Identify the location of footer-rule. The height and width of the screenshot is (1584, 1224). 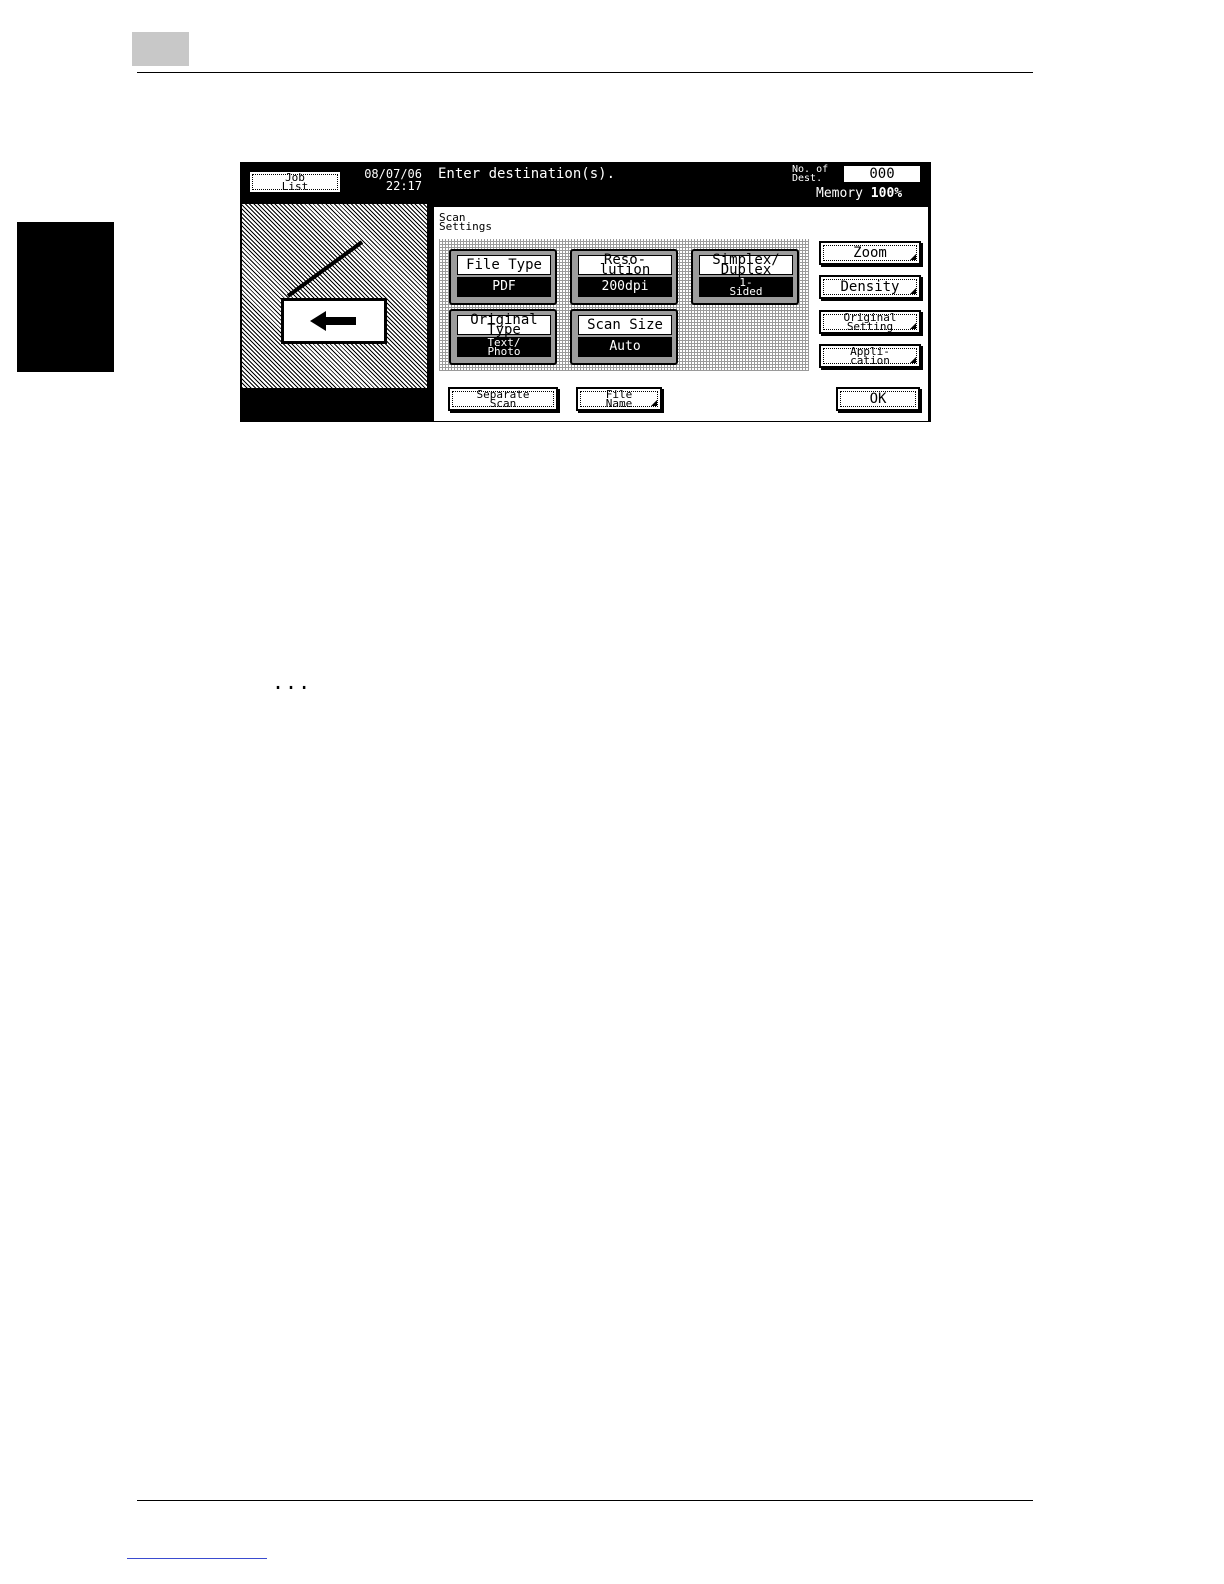
(585, 1500).